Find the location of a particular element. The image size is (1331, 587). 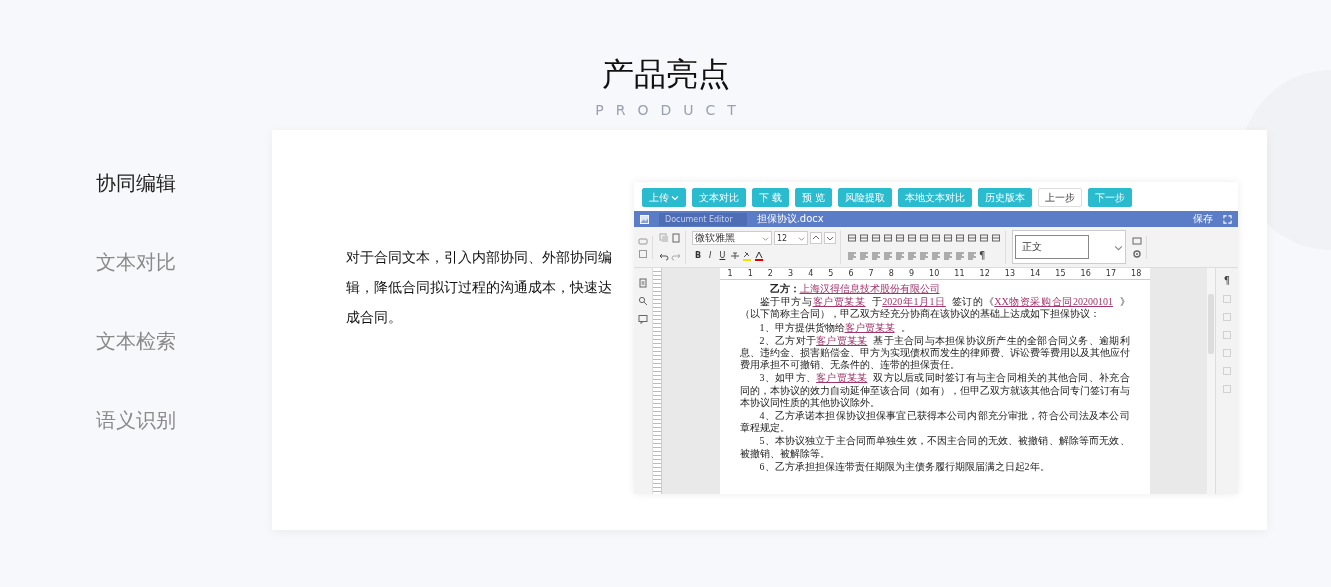

format-button: B is located at coordinates (698, 256).